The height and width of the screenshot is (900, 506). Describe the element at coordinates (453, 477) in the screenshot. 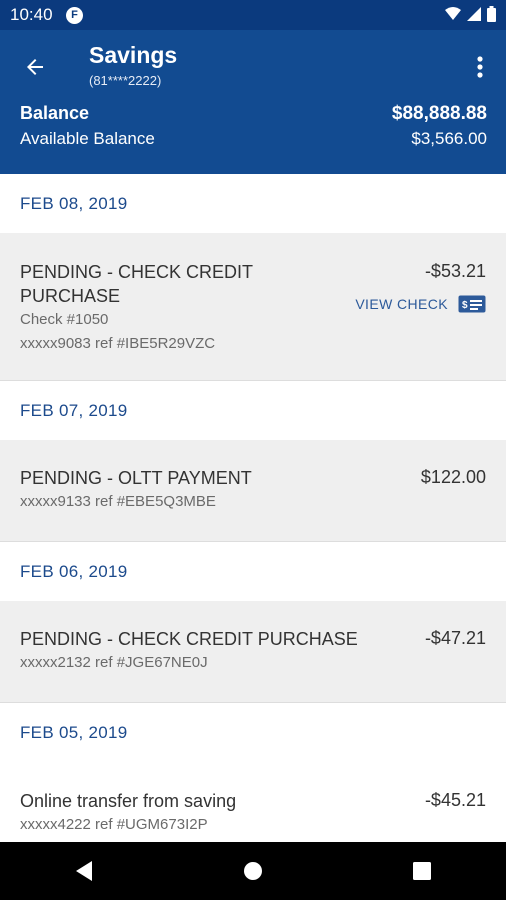

I see `transaction-amount: $122.00` at that location.